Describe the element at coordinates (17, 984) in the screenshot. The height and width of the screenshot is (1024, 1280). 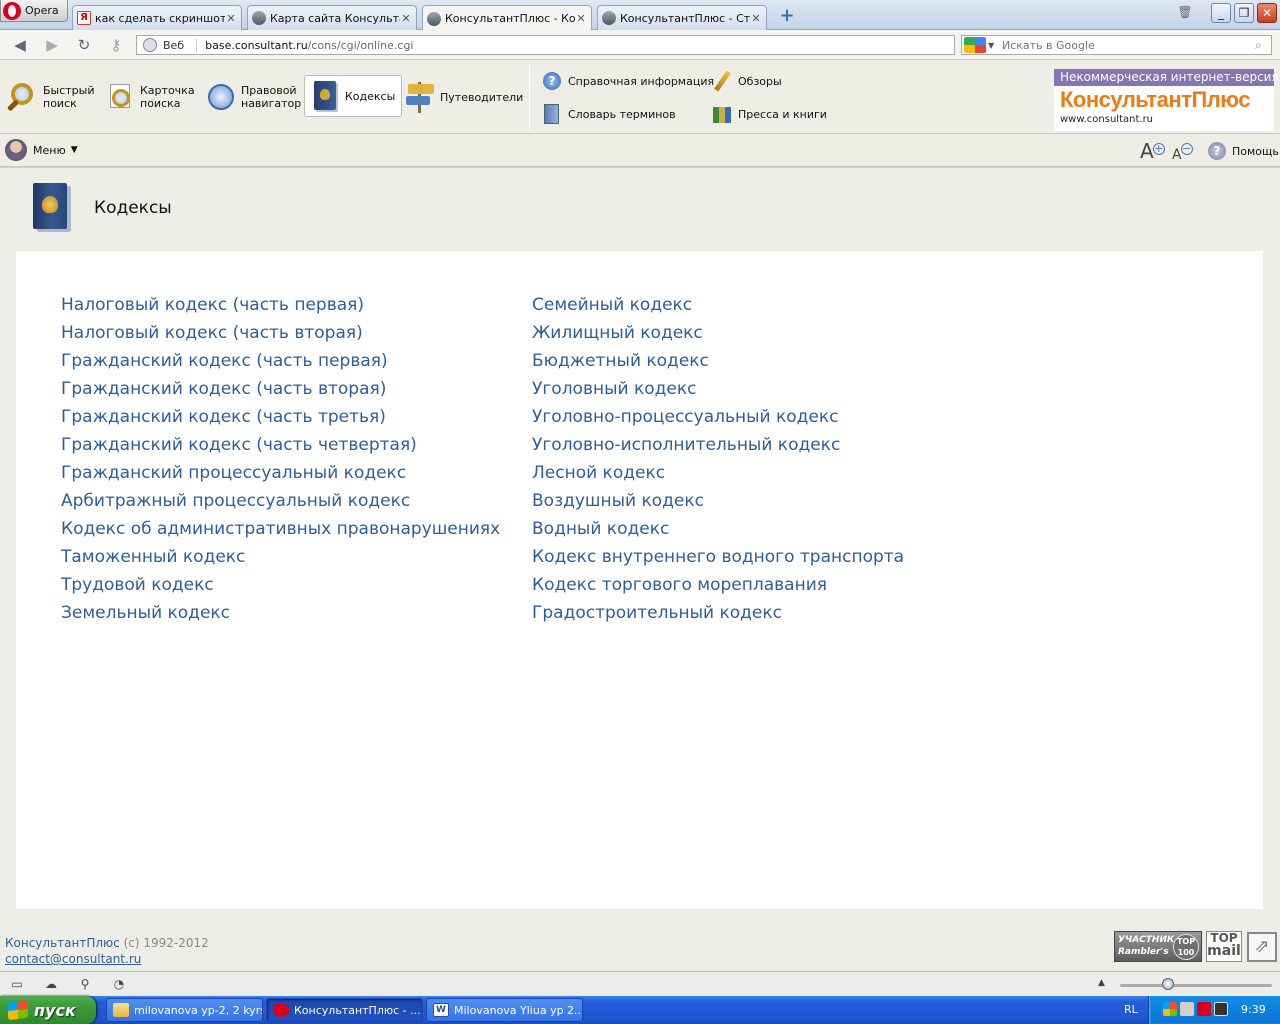
I see `panel-toggle-icon: ▭` at that location.